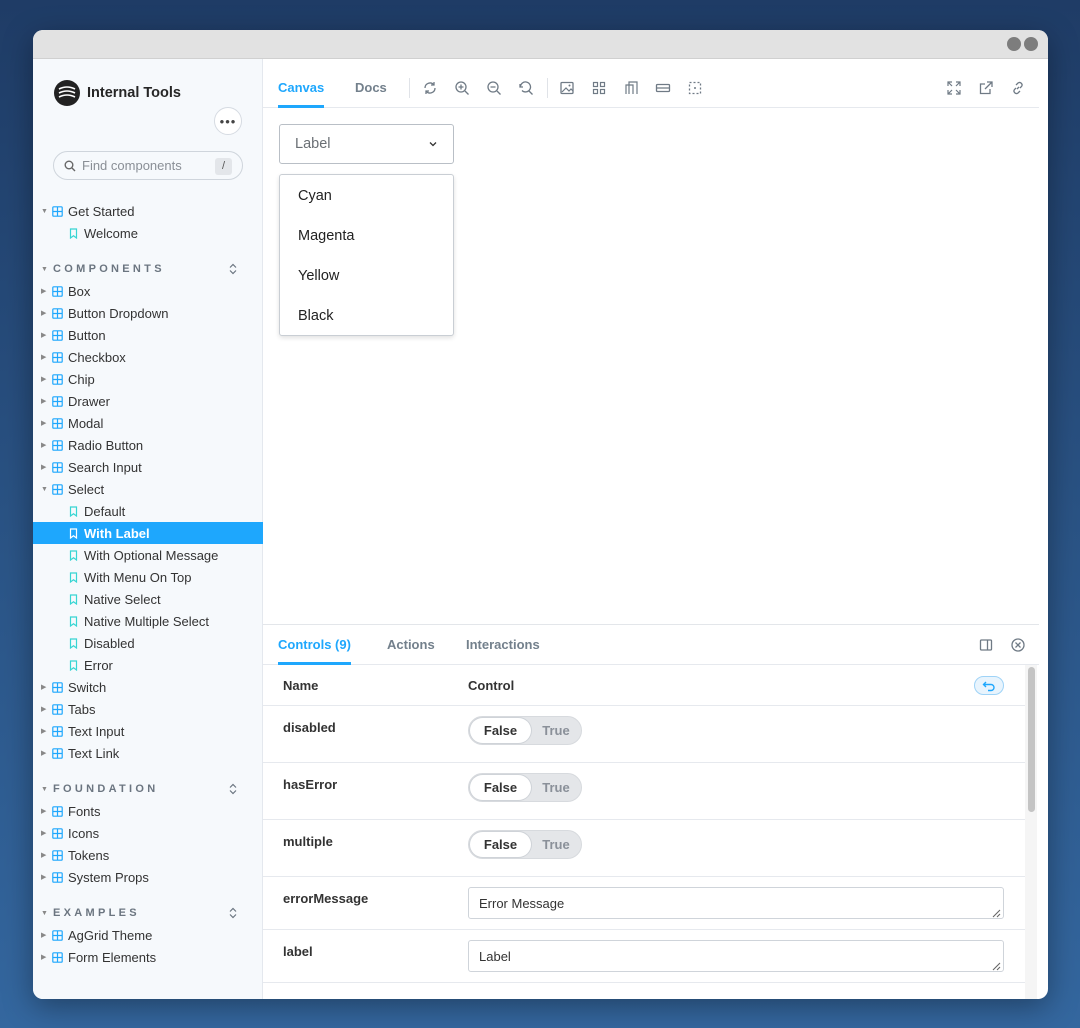 The width and height of the screenshot is (1080, 1028). Describe the element at coordinates (148, 811) in the screenshot. I see `sidebar-item-fonts: ▶ Fonts` at that location.